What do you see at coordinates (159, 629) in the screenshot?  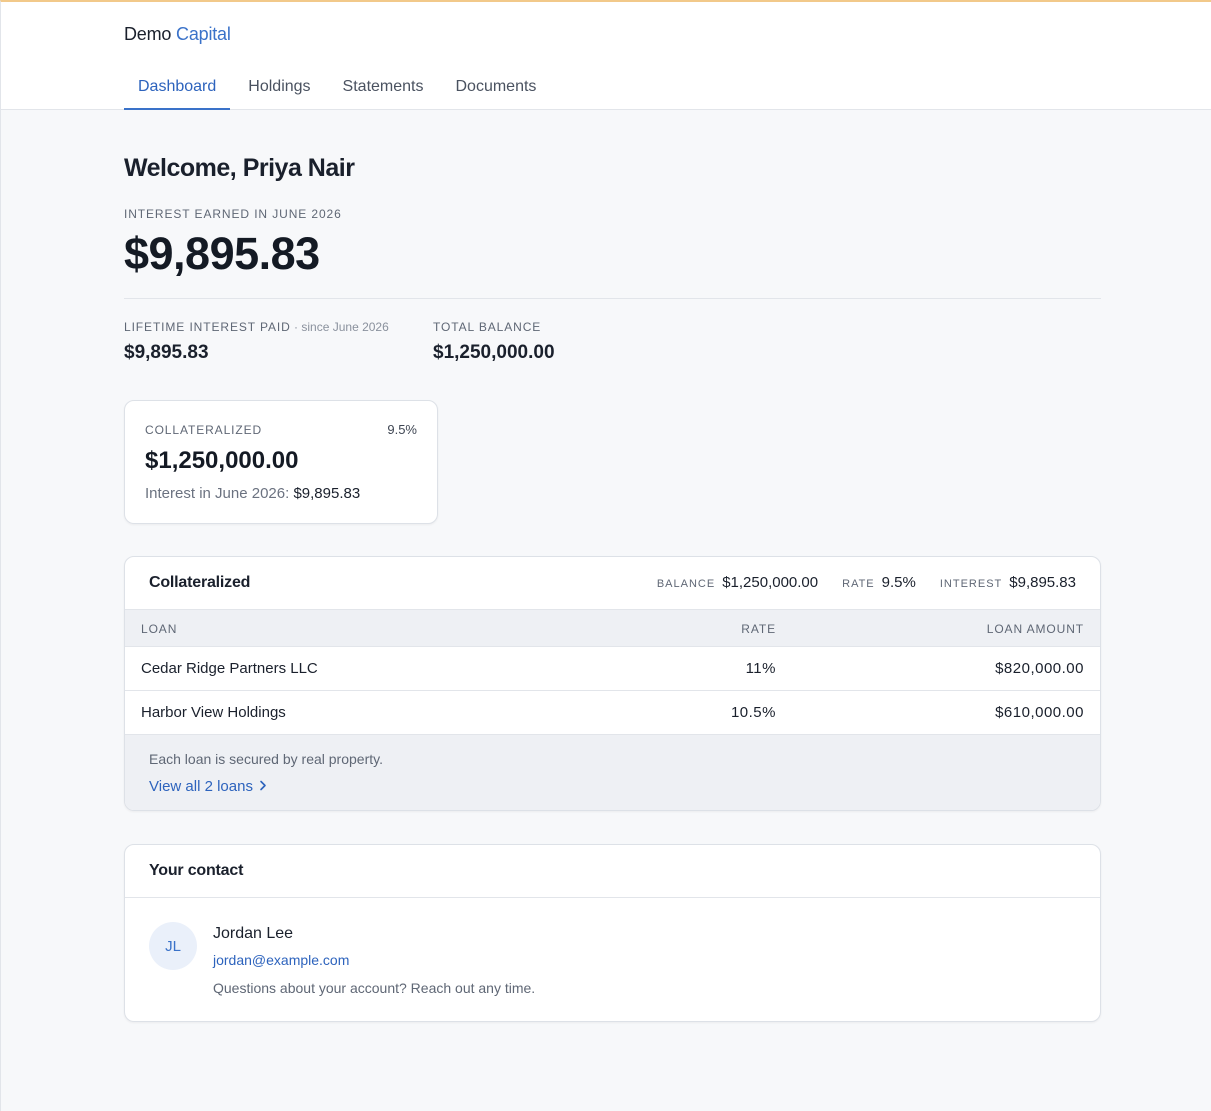 I see `column-header-loan: LOAN` at bounding box center [159, 629].